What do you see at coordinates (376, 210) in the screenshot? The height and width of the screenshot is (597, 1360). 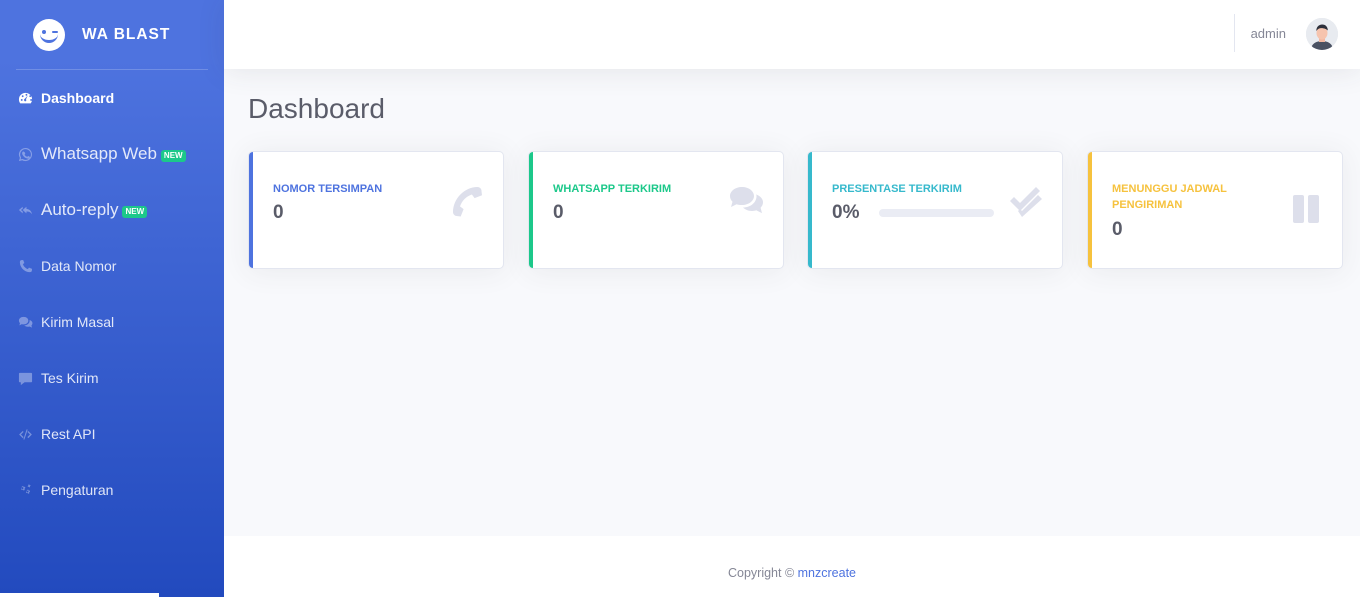 I see `card-nomor-tersimpan: NOMOR TERSIMPAN 0` at bounding box center [376, 210].